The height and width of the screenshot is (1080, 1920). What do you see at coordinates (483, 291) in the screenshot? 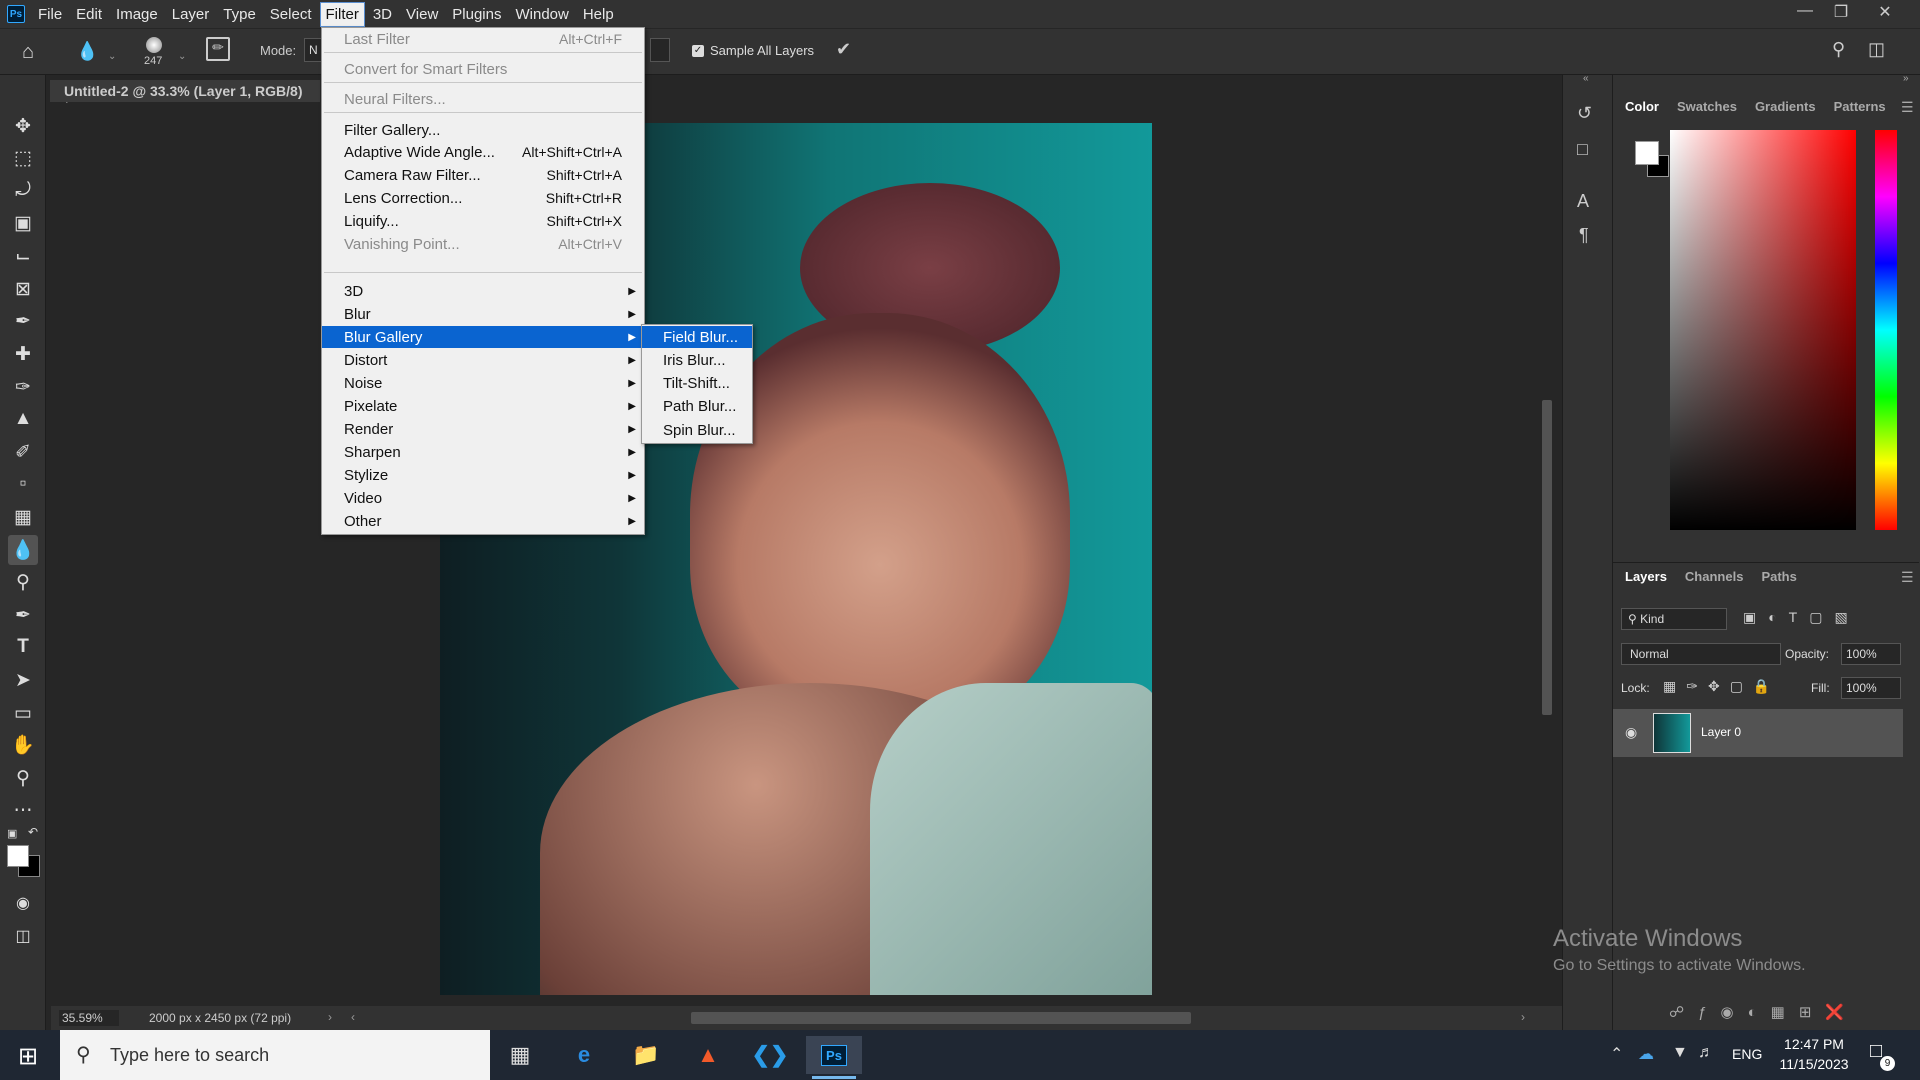
I see `menu-item-3d: 3D ▶` at bounding box center [483, 291].